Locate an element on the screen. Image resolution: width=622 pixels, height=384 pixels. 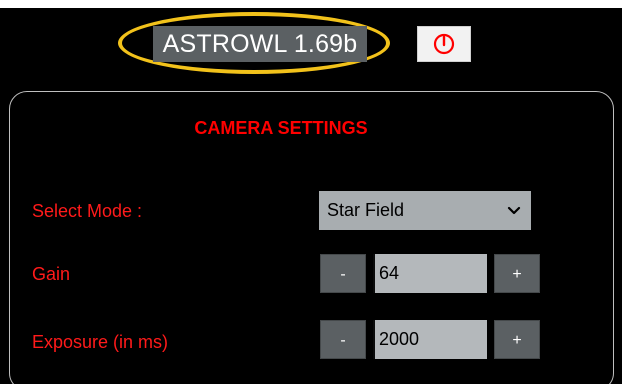
mode-select-value: Star Field is located at coordinates (366, 210).